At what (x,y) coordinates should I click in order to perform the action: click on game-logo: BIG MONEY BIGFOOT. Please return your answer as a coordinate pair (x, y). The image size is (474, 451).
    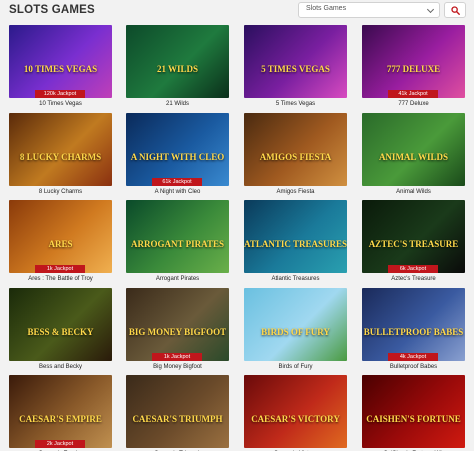
    Looking at the image, I should click on (177, 332).